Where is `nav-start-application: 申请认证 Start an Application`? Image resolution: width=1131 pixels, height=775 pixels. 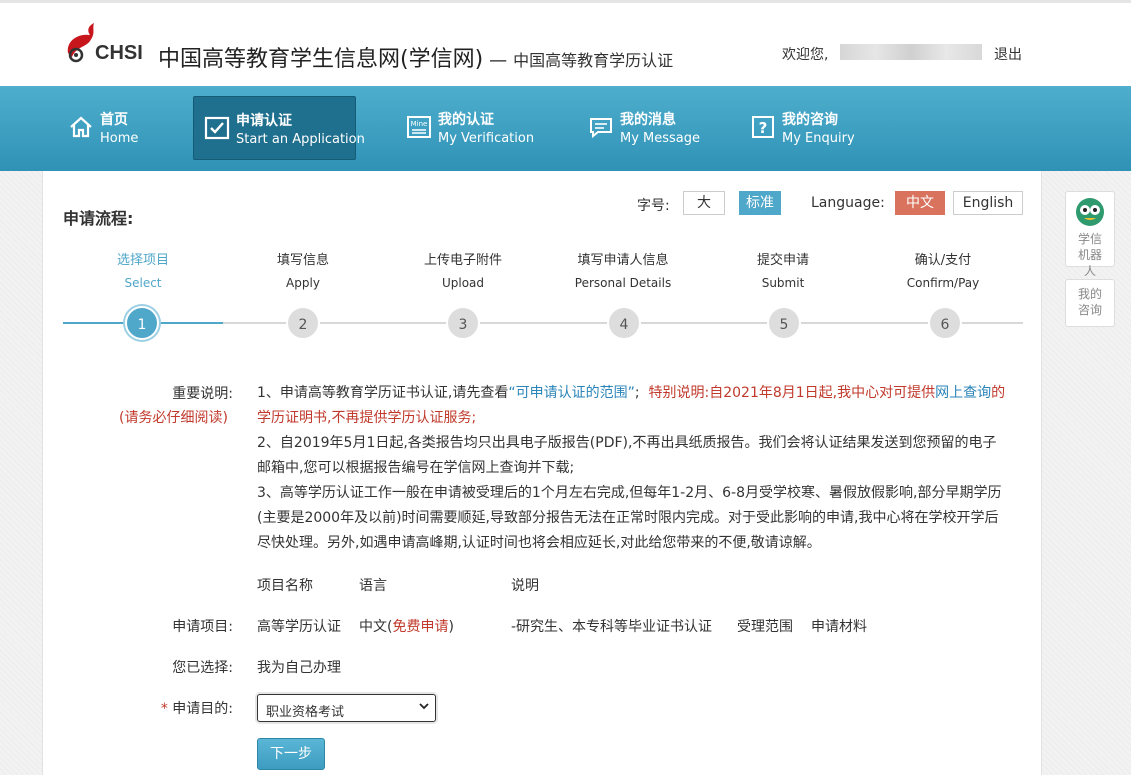
nav-start-application: 申请认证 Start an Application is located at coordinates (279, 128).